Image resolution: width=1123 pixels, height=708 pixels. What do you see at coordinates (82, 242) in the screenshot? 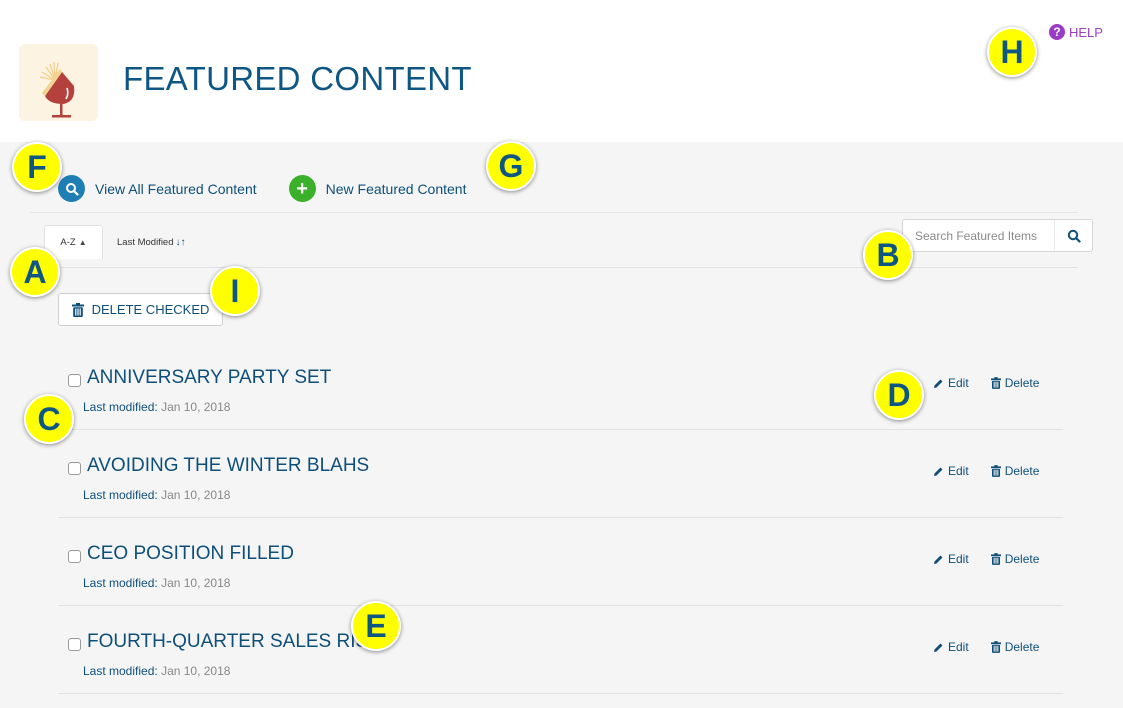
I see `caret-up-icon: ▲` at bounding box center [82, 242].